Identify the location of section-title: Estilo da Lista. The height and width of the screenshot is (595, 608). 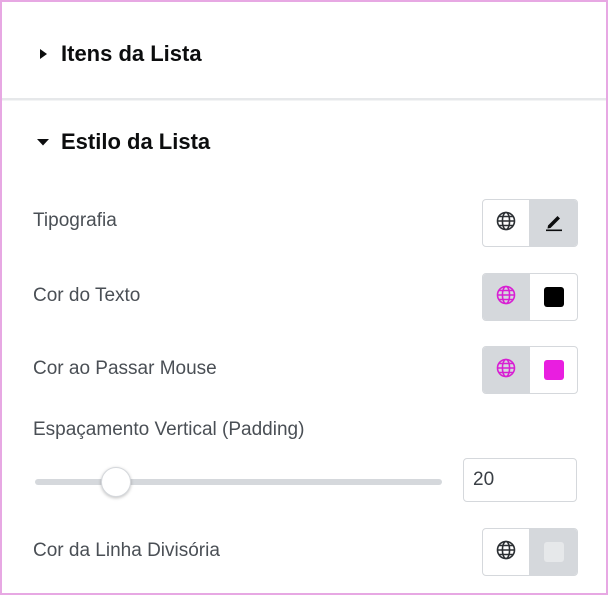
(136, 141).